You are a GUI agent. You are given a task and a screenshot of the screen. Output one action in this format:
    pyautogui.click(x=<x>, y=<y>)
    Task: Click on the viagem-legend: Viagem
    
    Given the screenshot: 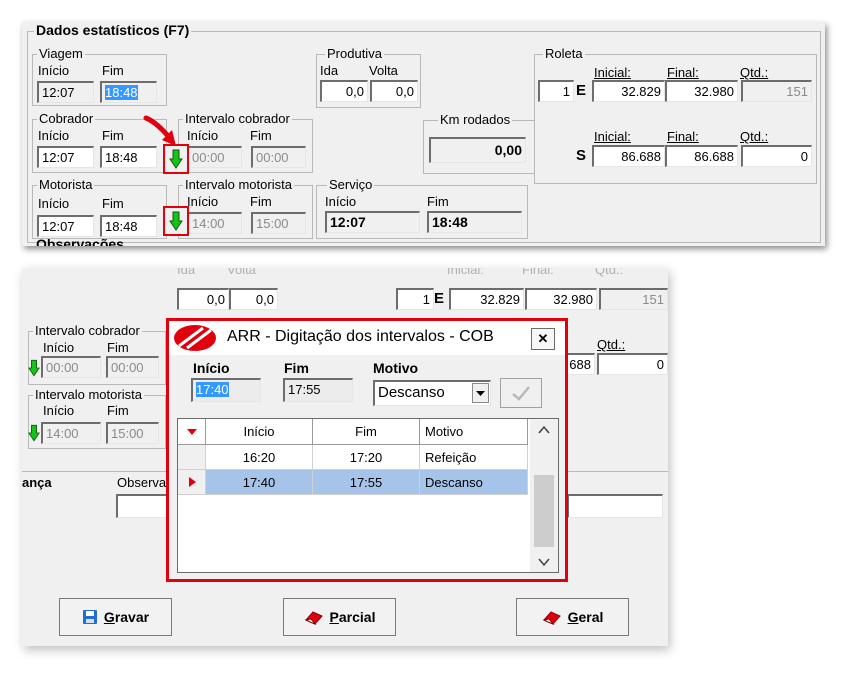 What is the action you would take?
    pyautogui.click(x=61, y=53)
    